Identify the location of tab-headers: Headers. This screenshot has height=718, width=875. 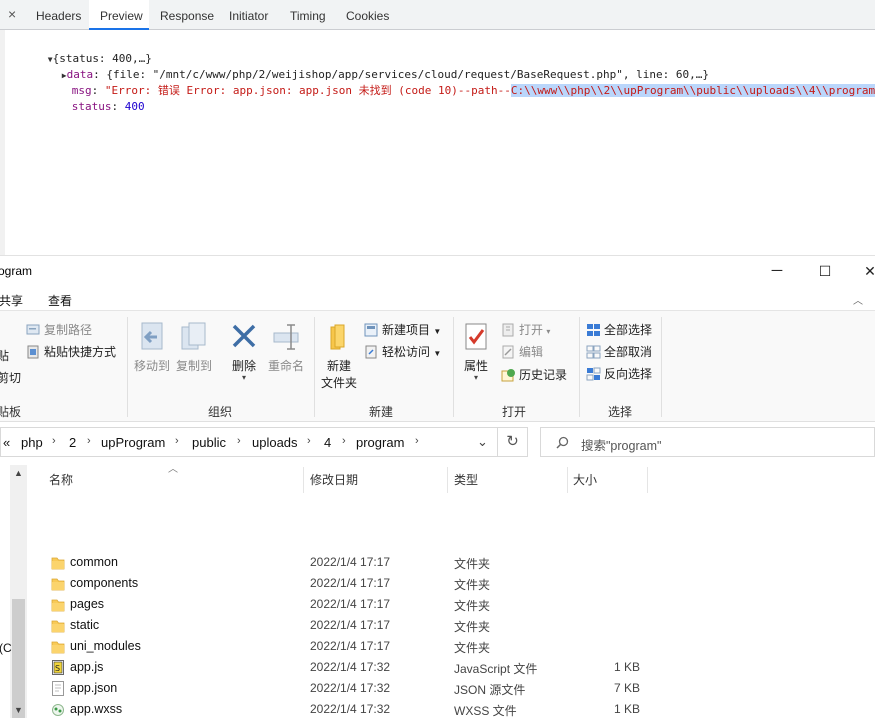
(58, 16).